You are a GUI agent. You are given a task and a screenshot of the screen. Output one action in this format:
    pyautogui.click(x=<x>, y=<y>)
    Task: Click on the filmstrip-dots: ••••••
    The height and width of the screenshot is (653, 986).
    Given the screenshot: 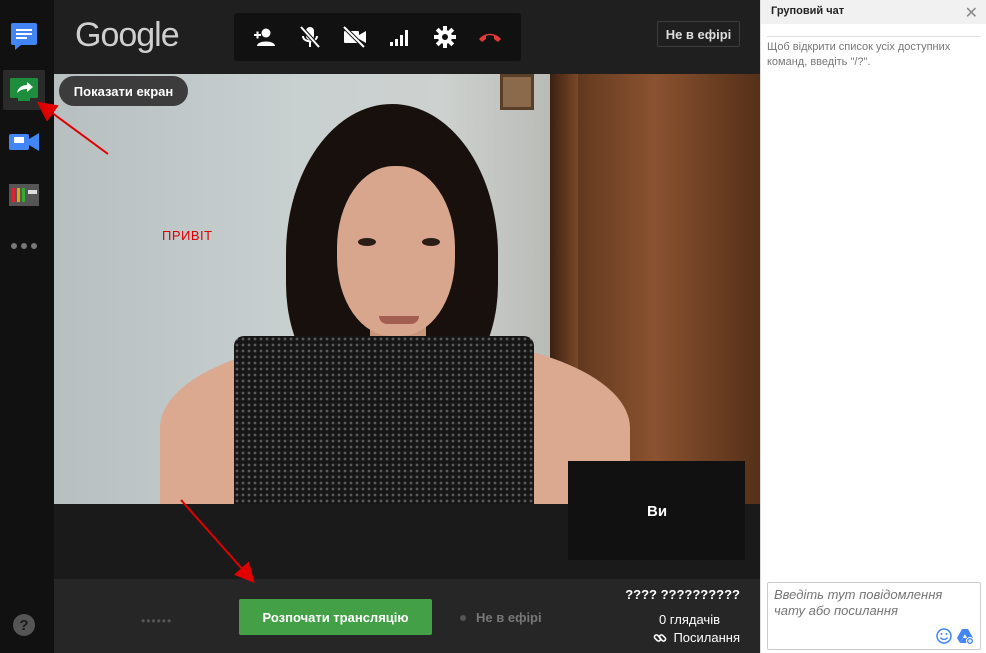 What is the action you would take?
    pyautogui.click(x=157, y=621)
    